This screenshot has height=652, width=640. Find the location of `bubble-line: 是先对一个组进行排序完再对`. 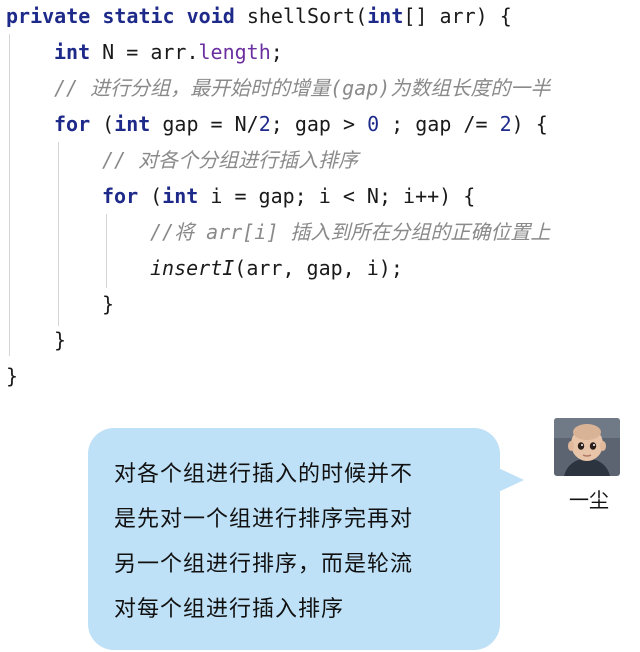

bubble-line: 是先对一个组进行排序完再对 is located at coordinates (264, 519).